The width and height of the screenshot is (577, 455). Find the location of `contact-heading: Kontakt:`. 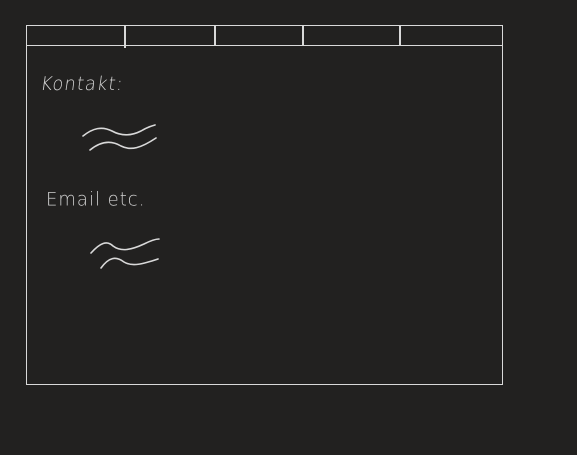

contact-heading: Kontakt: is located at coordinates (82, 83).